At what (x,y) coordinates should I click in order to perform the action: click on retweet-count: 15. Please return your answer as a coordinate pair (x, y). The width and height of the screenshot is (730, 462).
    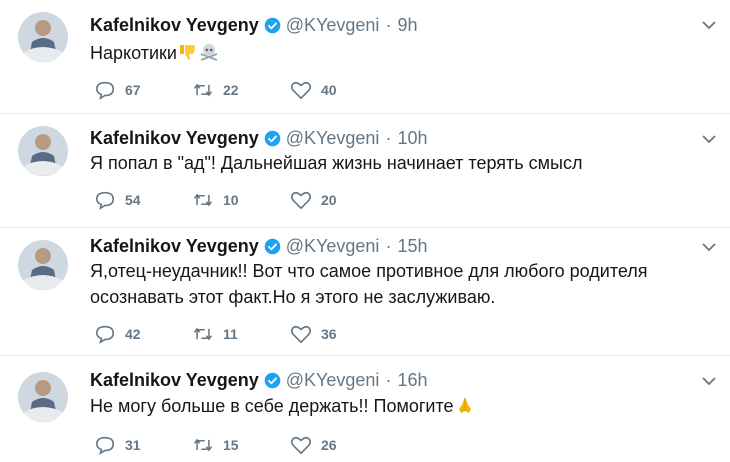
    Looking at the image, I should click on (231, 445).